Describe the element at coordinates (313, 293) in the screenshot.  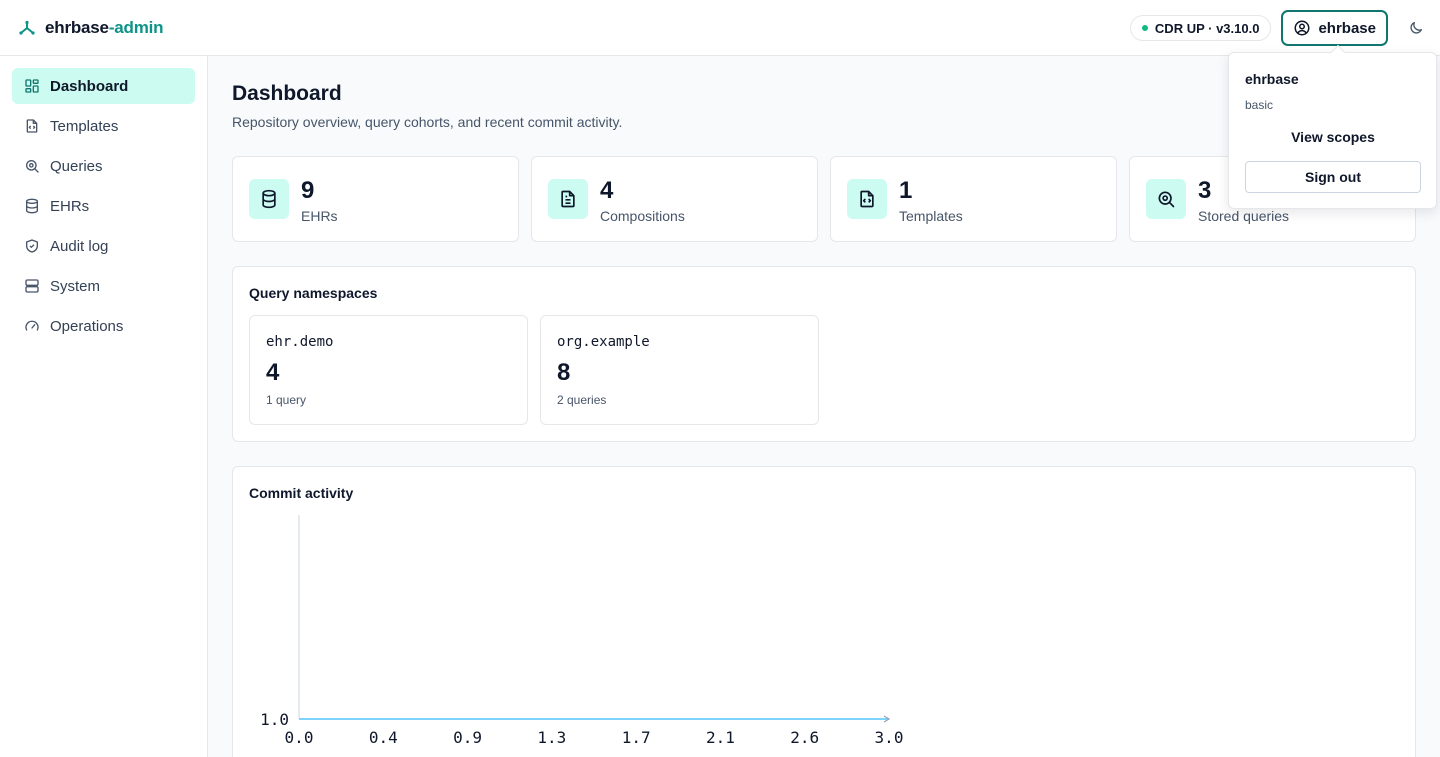
I see `panel-title: Query namespaces` at that location.